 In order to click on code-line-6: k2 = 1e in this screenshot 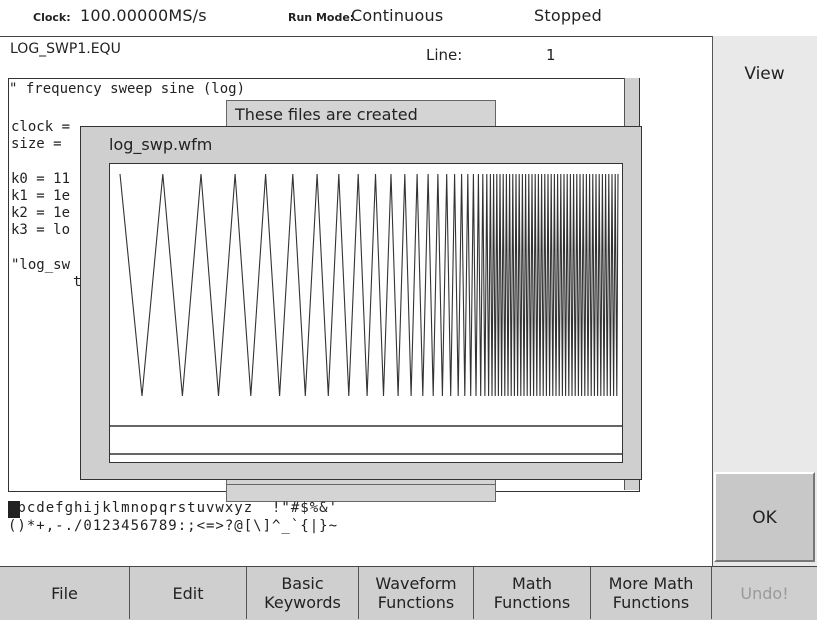, I will do `click(41, 213)`.